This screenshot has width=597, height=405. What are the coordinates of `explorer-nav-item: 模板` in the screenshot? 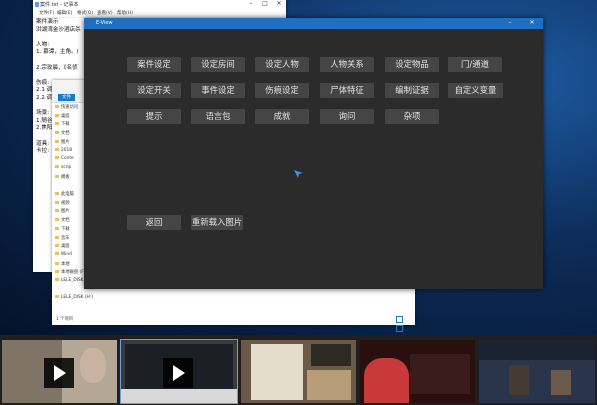 It's located at (62, 177).